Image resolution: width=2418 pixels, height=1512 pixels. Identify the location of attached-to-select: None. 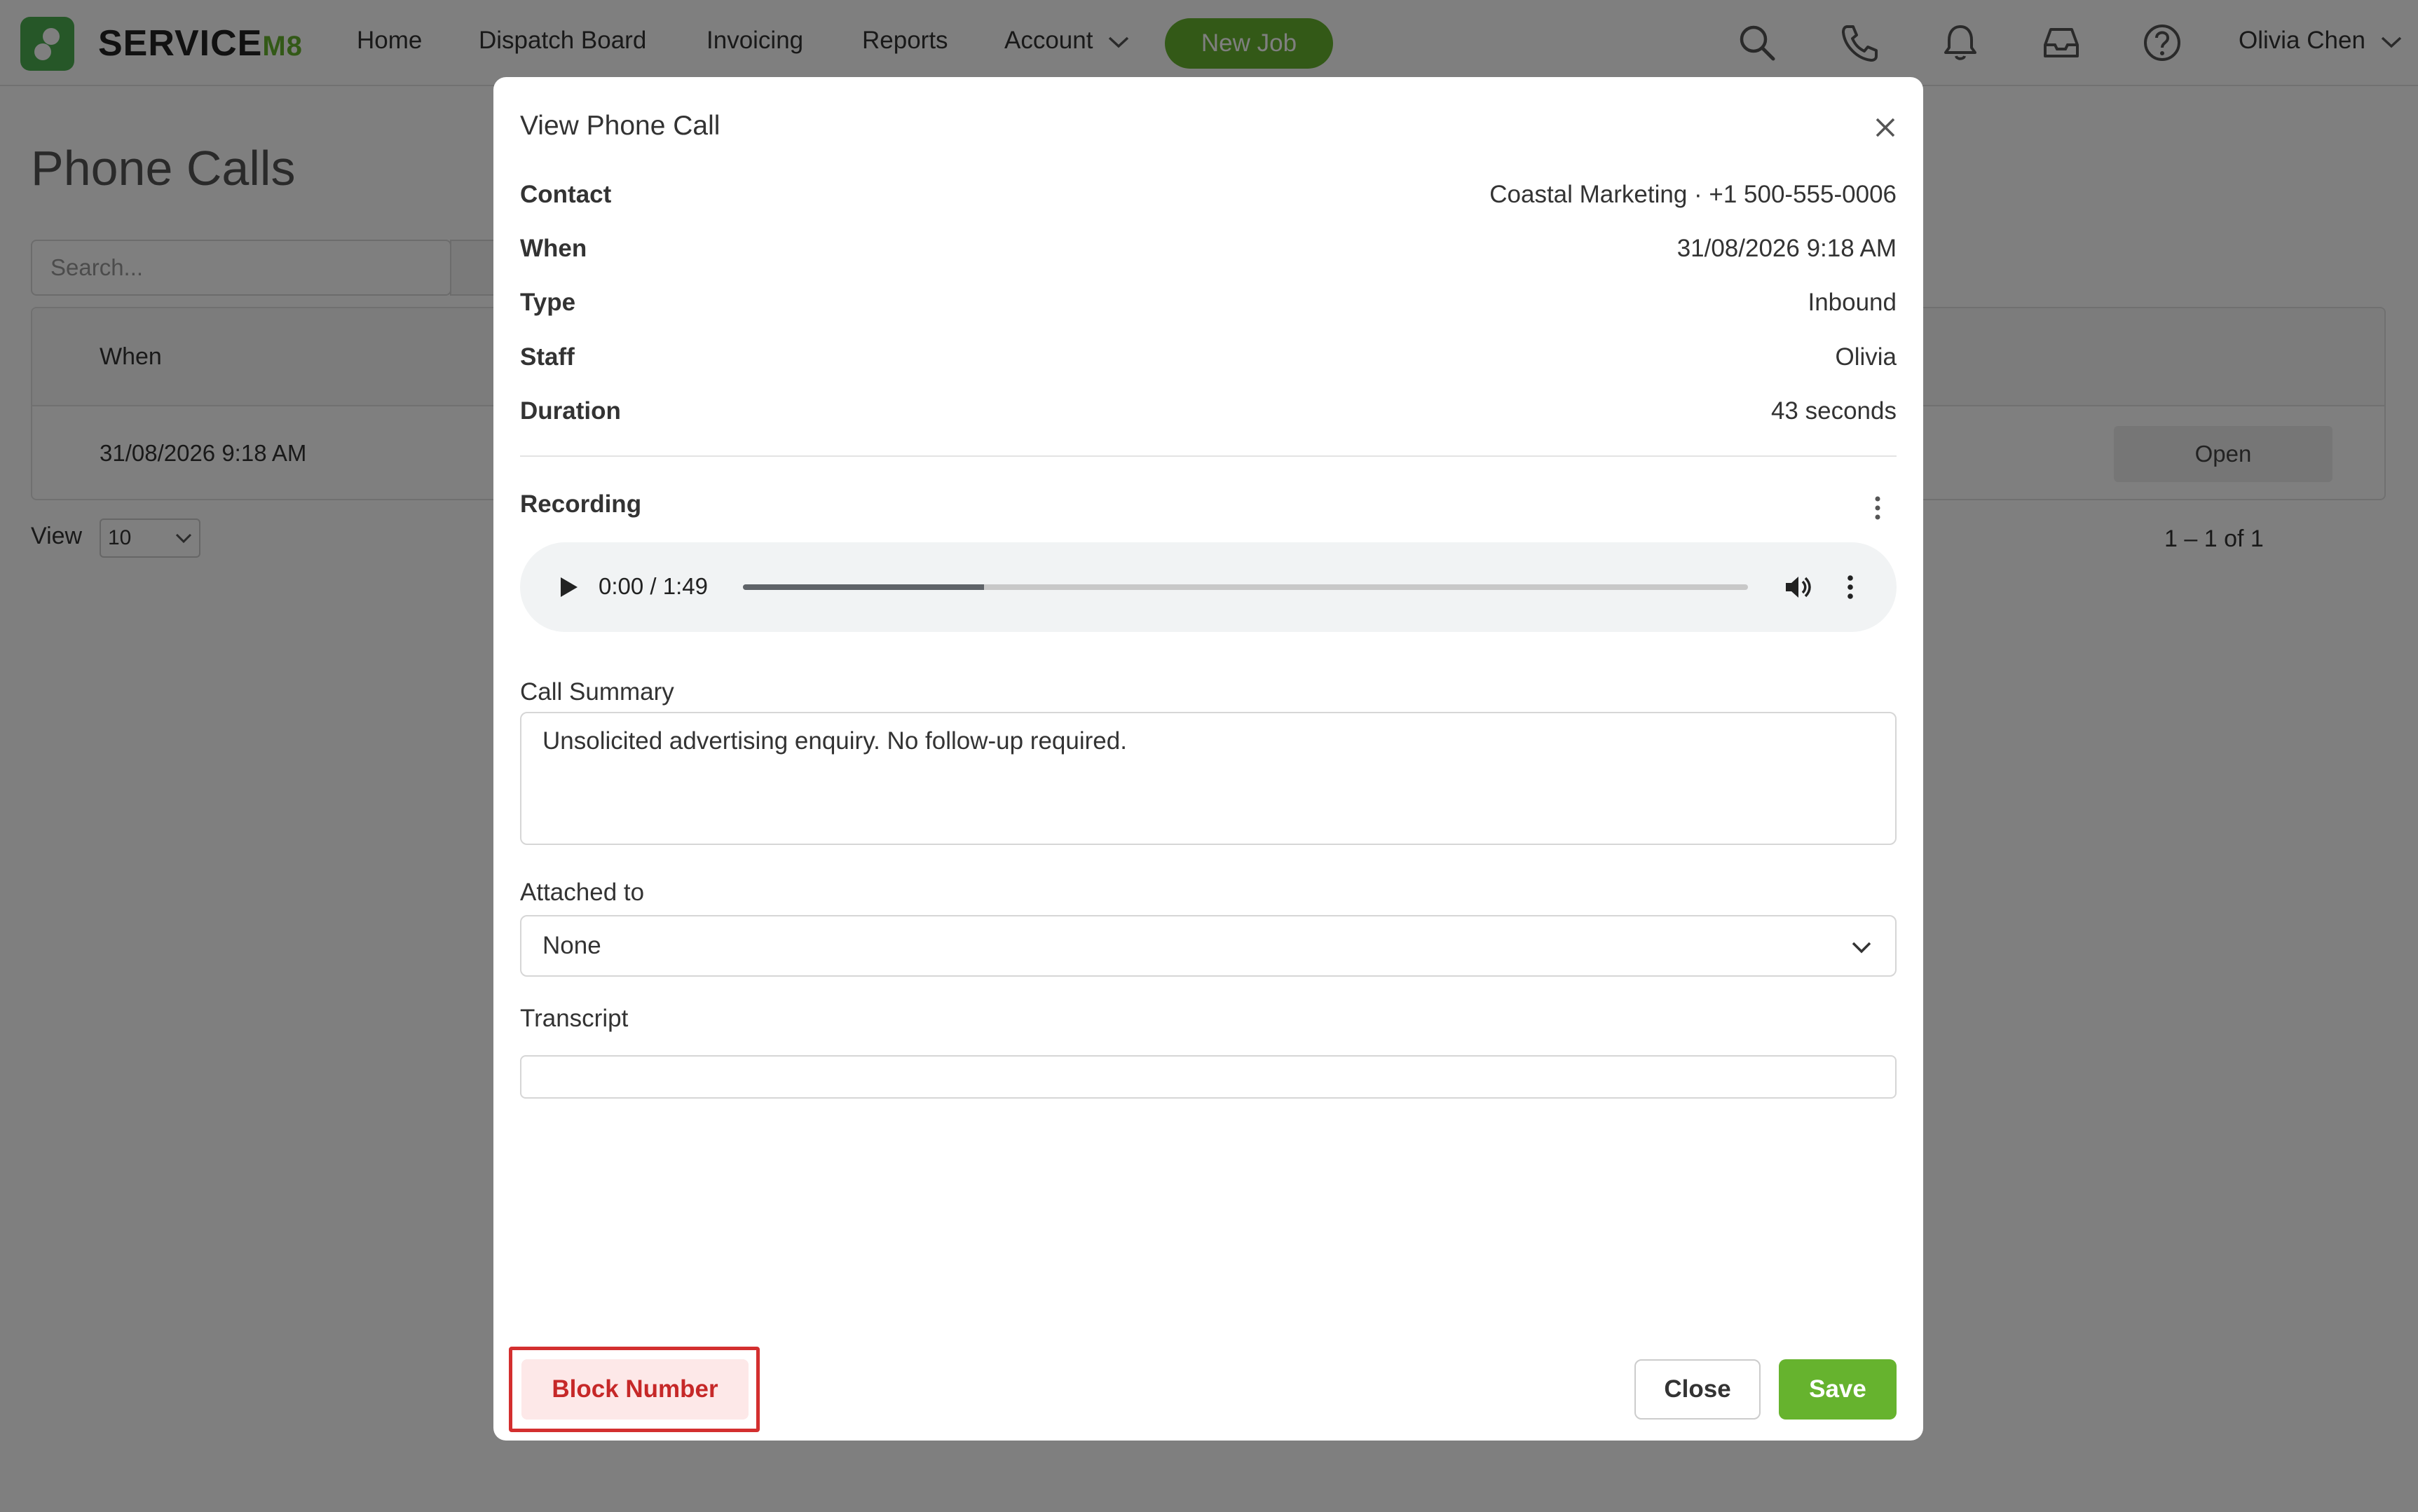
(1208, 946).